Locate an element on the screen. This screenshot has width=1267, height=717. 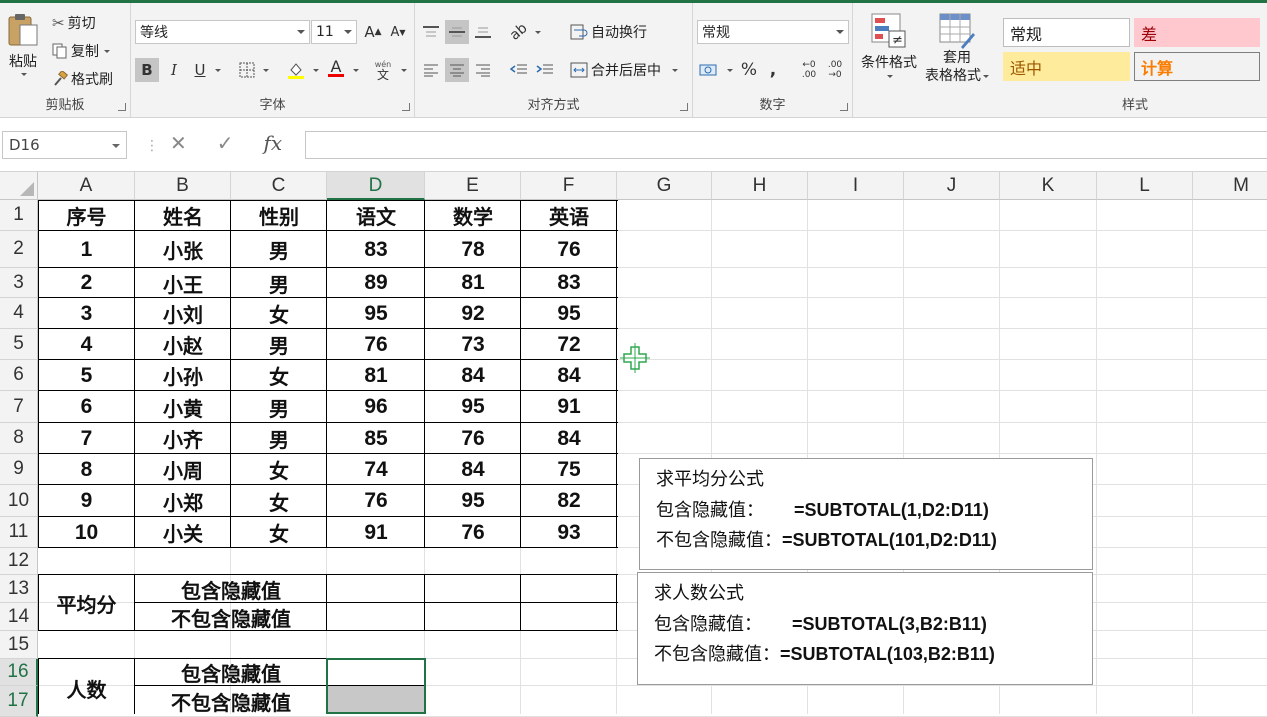
align-center-button is located at coordinates (457, 70).